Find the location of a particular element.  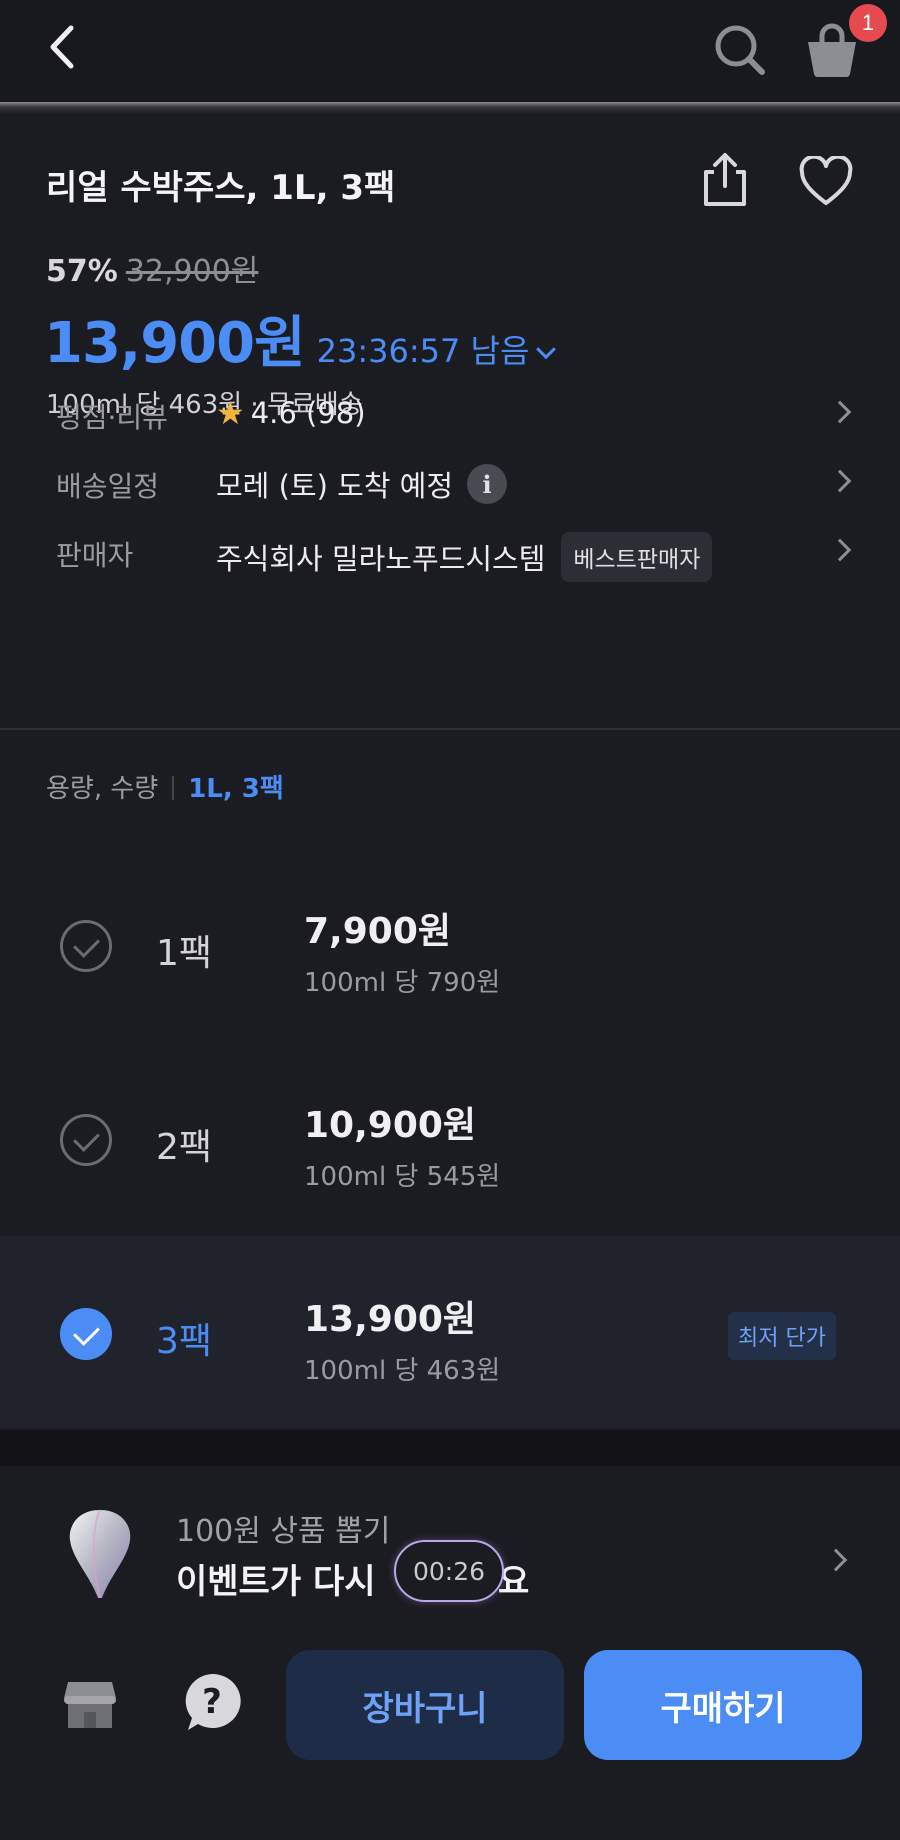

share-button is located at coordinates (725, 180).